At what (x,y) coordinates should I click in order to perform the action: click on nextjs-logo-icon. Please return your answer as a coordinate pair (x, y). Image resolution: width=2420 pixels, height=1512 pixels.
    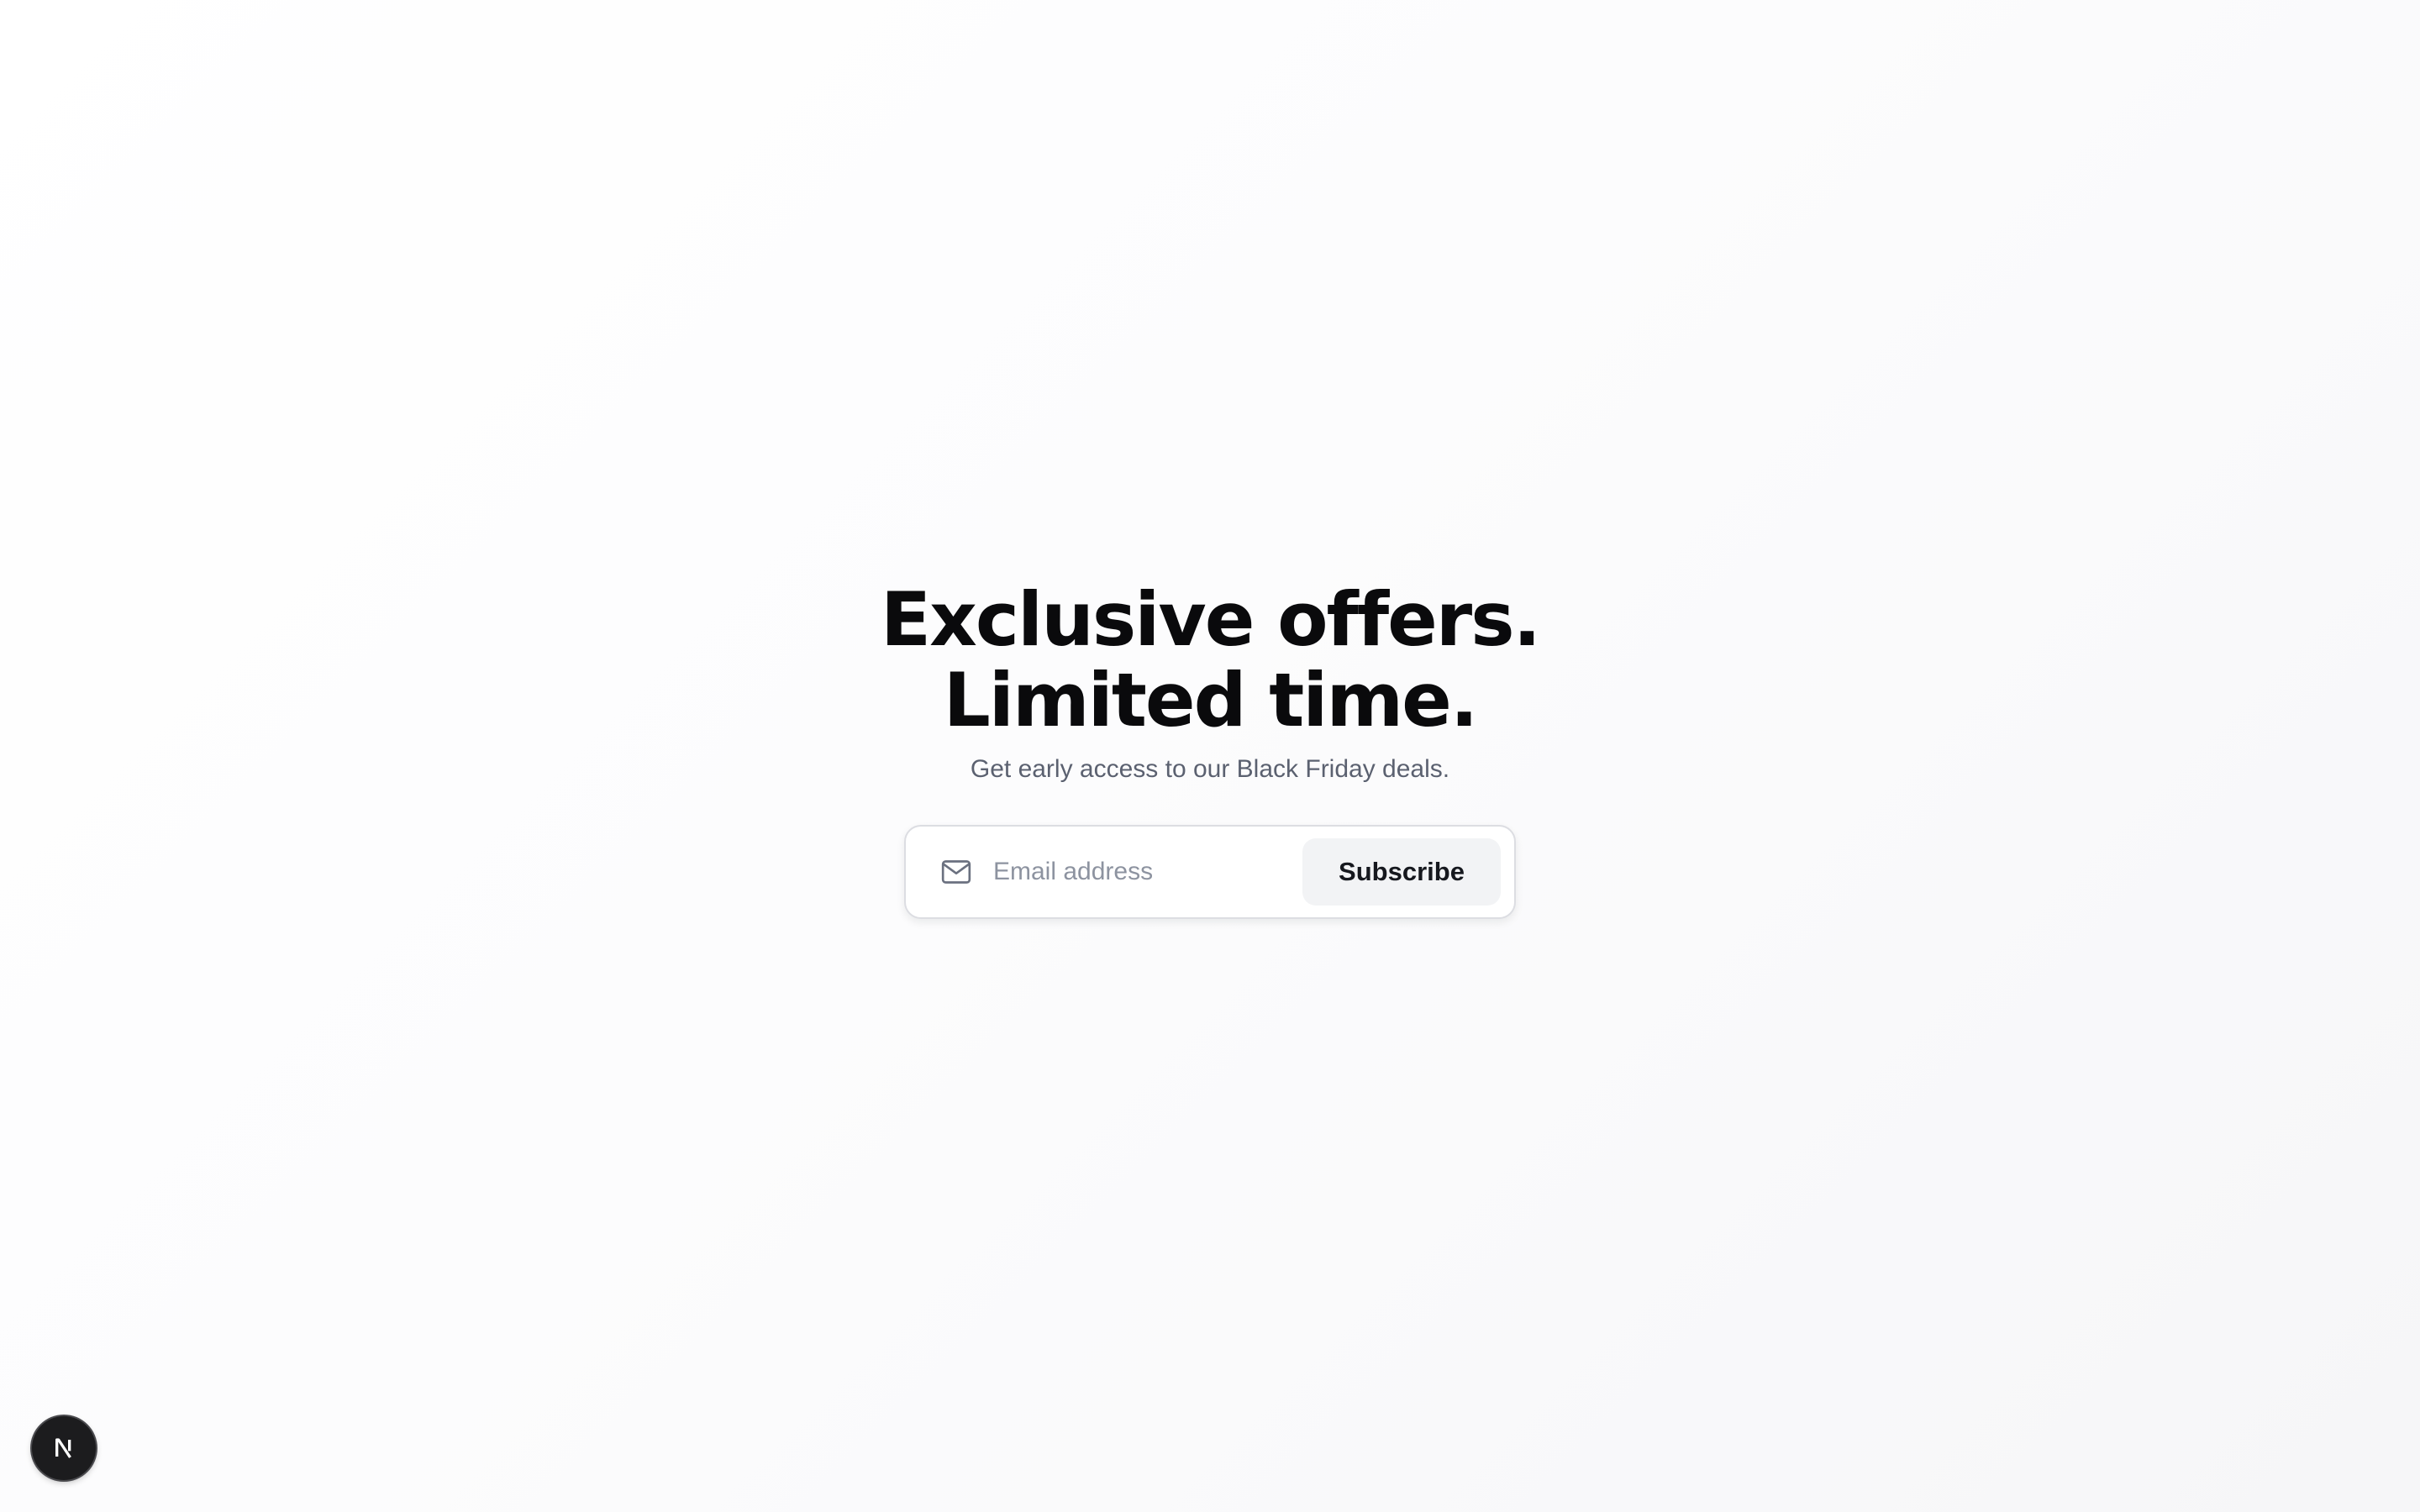
    Looking at the image, I should click on (63, 1448).